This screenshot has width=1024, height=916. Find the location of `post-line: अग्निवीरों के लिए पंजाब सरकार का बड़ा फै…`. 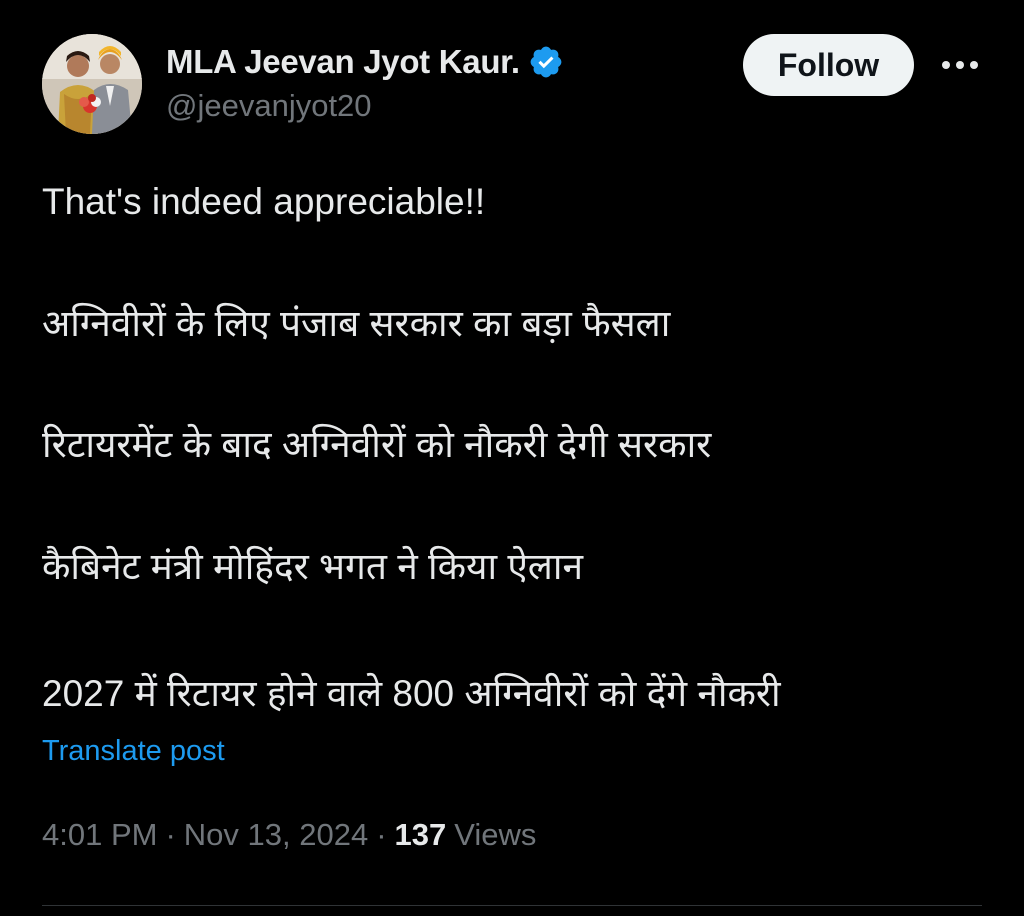

post-line: अग्निवीरों के लिए पंजाब सरकार का बड़ा फै… is located at coordinates (356, 323).